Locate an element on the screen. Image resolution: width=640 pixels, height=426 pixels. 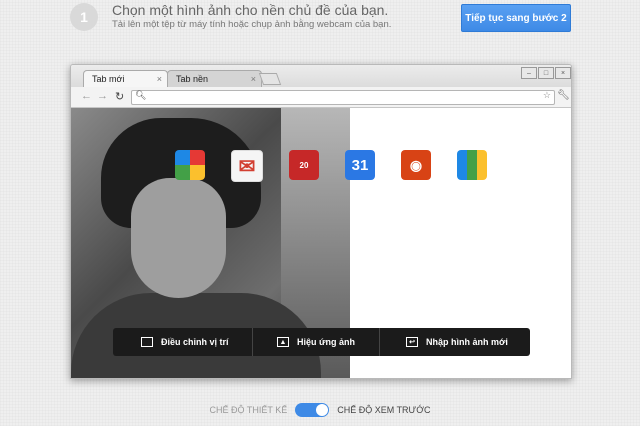
continue-button: Tiếp tục sang bước 2 is located at coordinates (516, 18).